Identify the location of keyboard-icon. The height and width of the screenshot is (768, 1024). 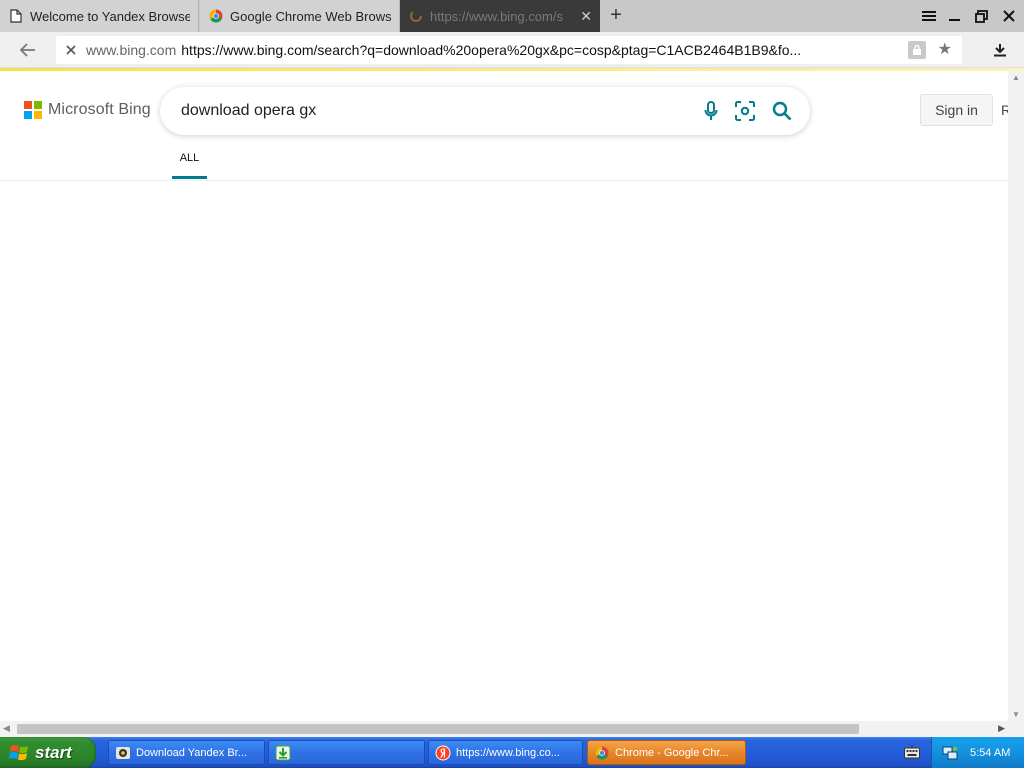
(912, 752).